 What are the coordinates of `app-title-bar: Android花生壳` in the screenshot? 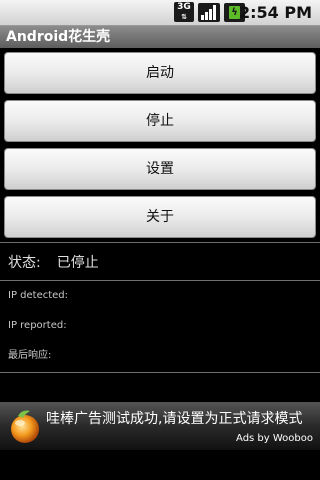 It's located at (160, 37).